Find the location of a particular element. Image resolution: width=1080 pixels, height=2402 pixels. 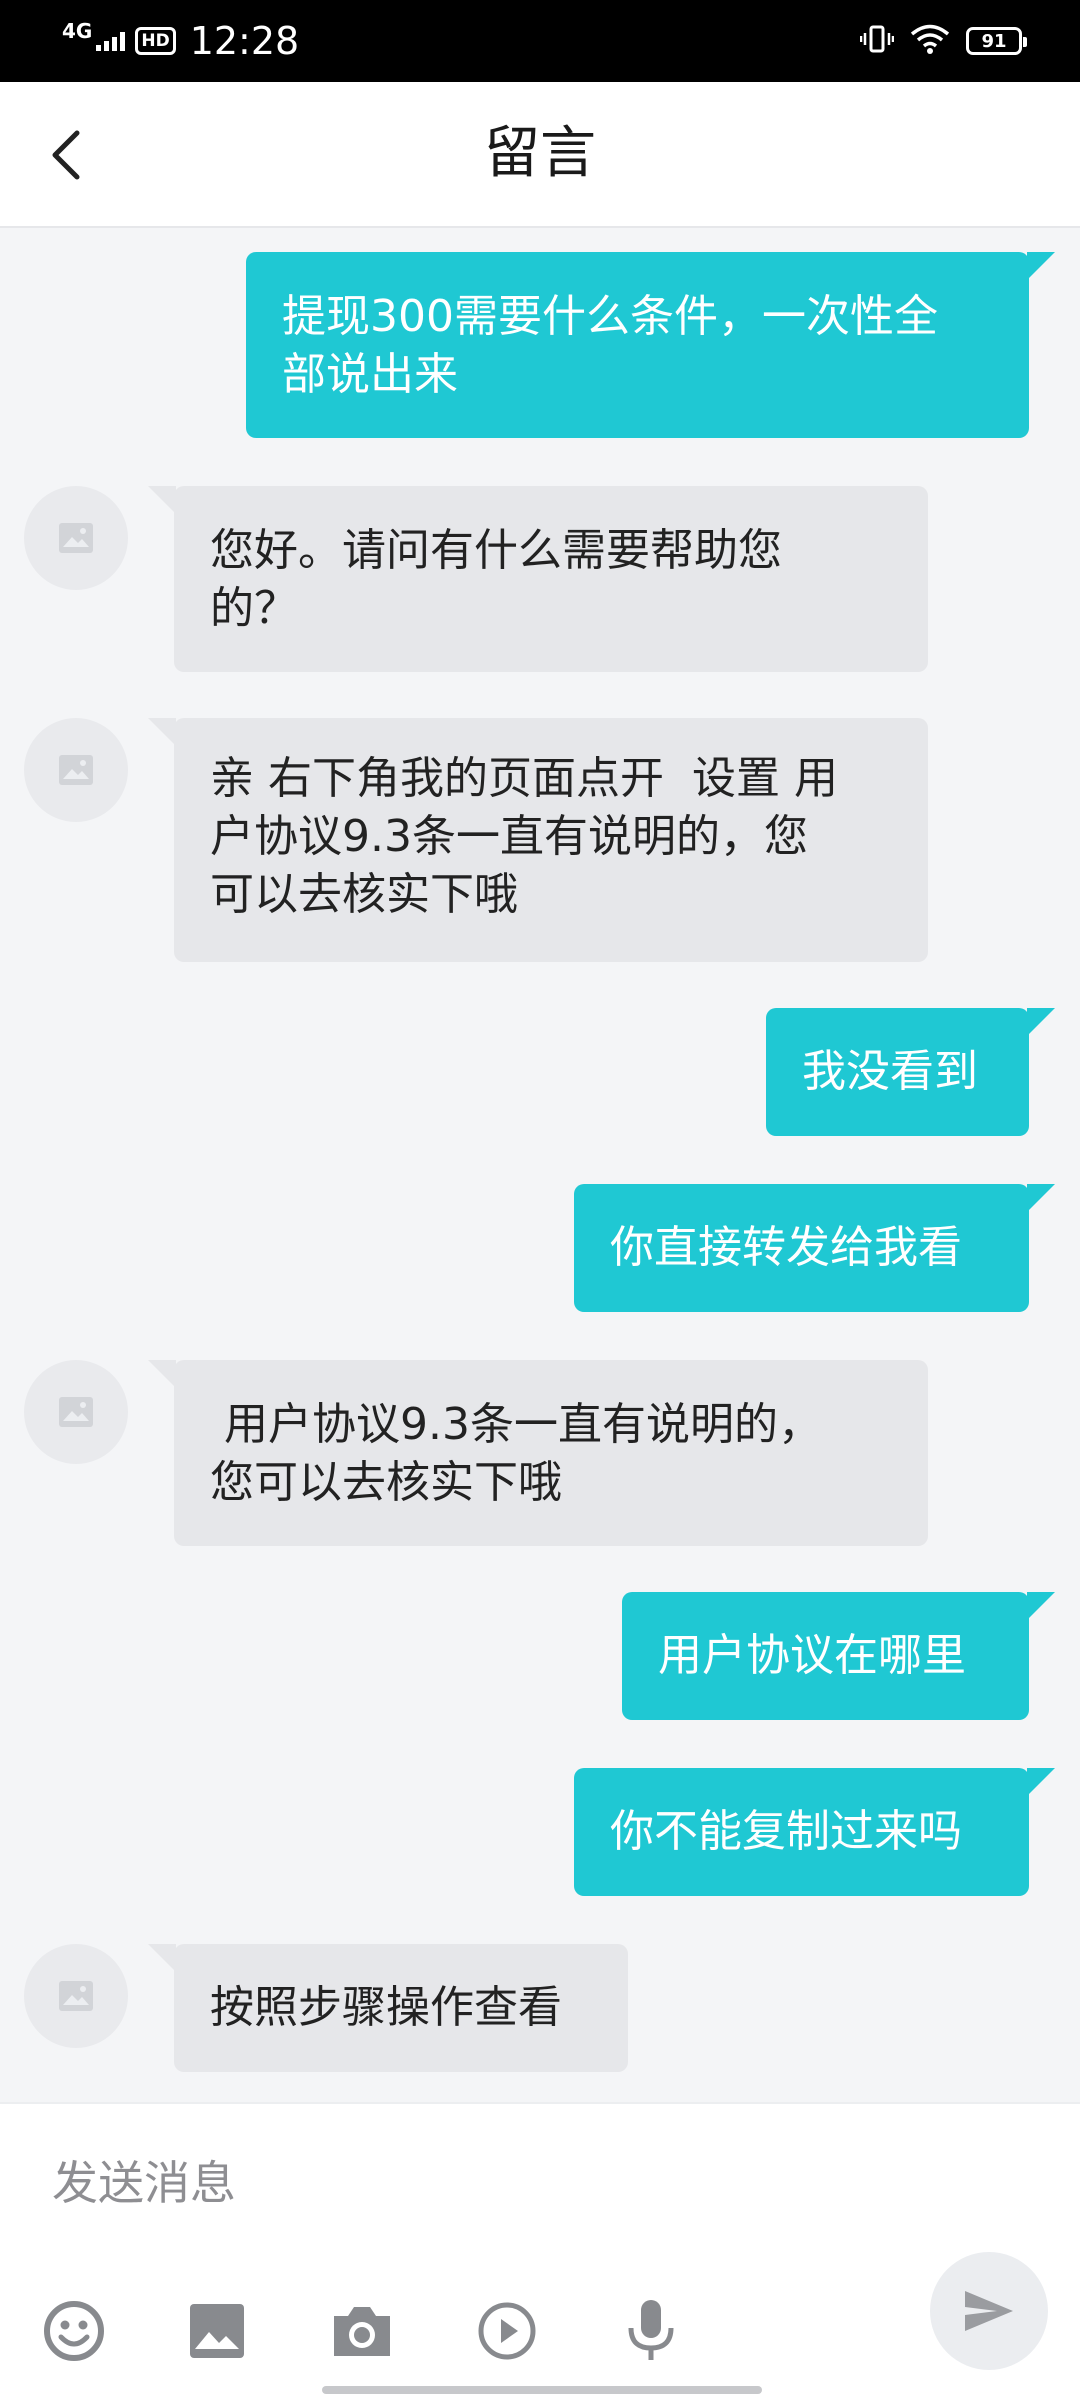

voice-button is located at coordinates (651, 2331).